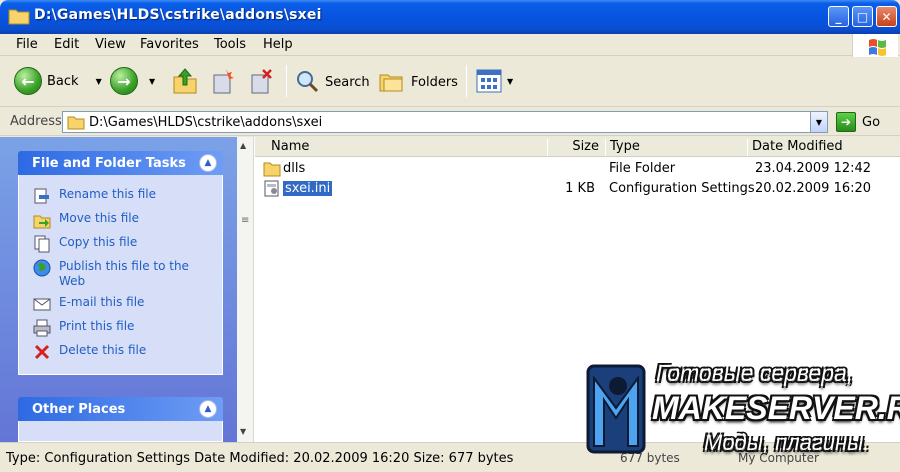 The image size is (900, 472). What do you see at coordinates (27, 44) in the screenshot?
I see `menu-file: File` at bounding box center [27, 44].